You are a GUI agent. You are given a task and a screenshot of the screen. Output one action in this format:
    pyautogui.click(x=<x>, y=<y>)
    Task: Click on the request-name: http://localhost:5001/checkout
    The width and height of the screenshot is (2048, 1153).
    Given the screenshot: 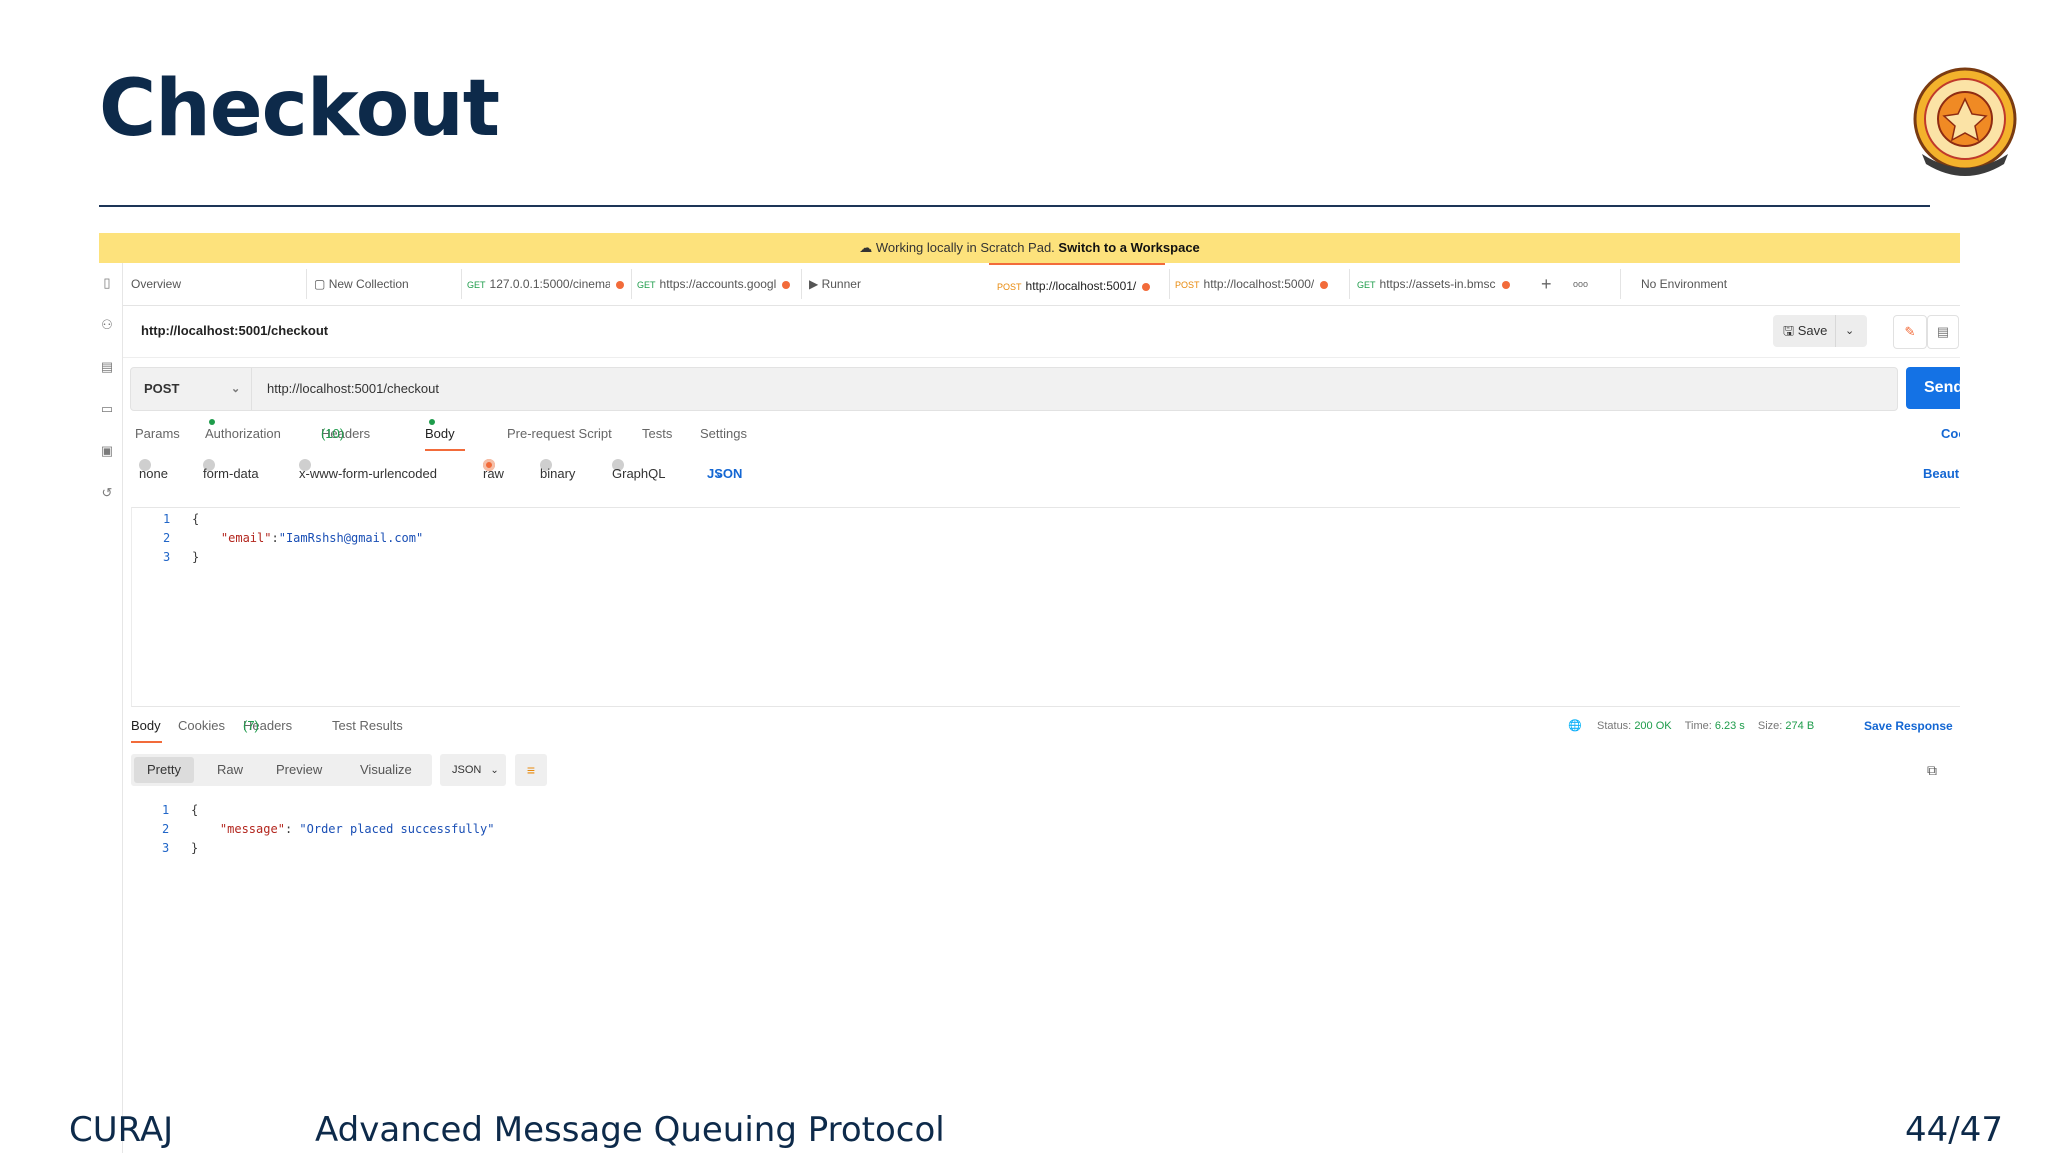 What is the action you would take?
    pyautogui.click(x=234, y=331)
    